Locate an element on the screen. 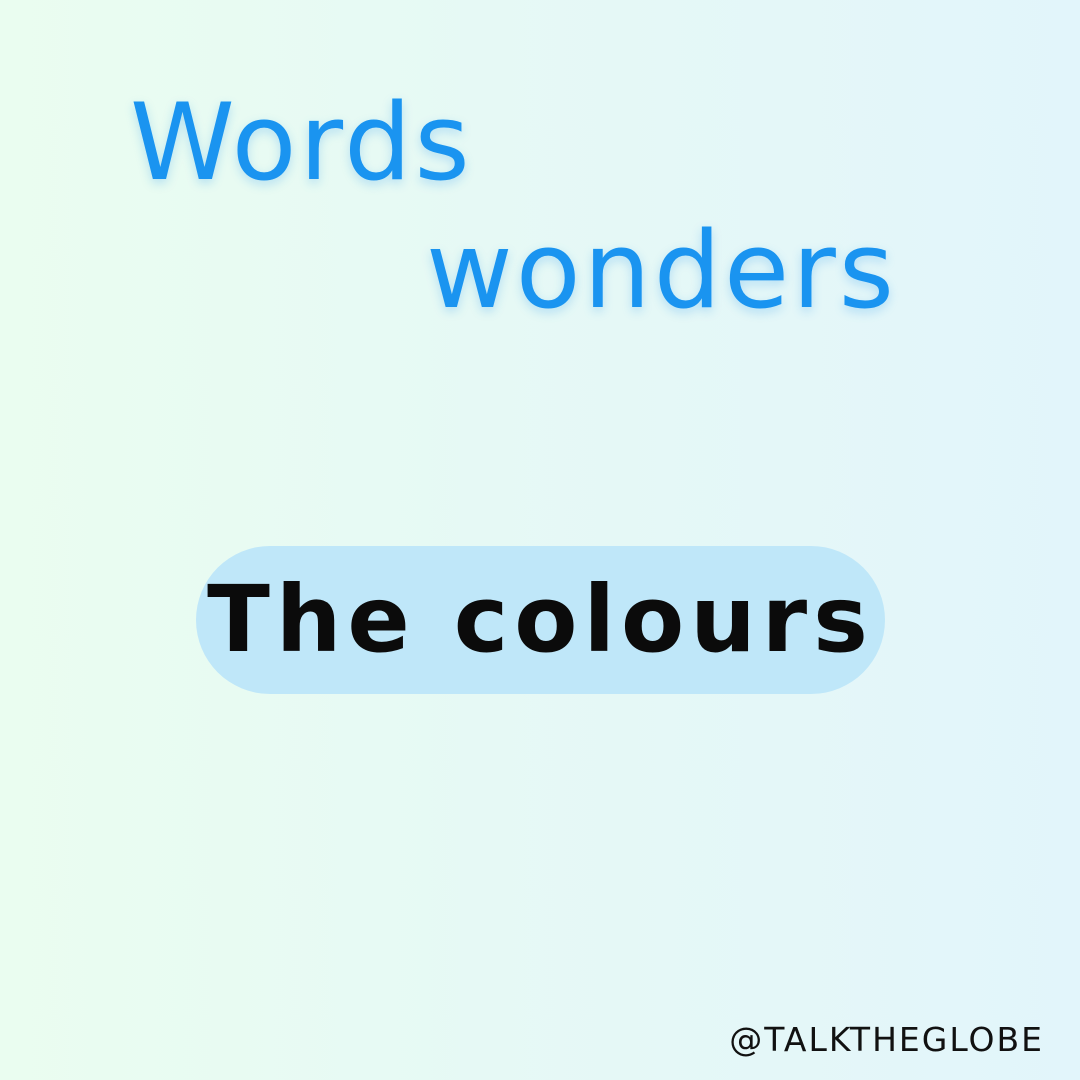 The image size is (1080, 1080). title-line-wonders: wonders is located at coordinates (662, 270).